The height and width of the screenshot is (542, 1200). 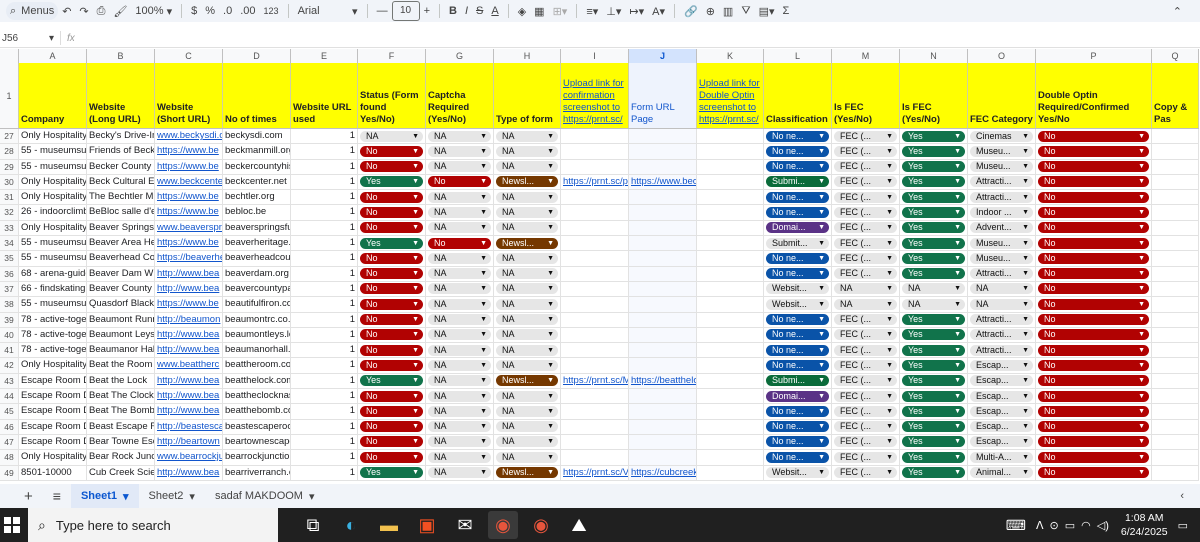 What do you see at coordinates (392, 56) in the screenshot?
I see `column-header-f: F` at bounding box center [392, 56].